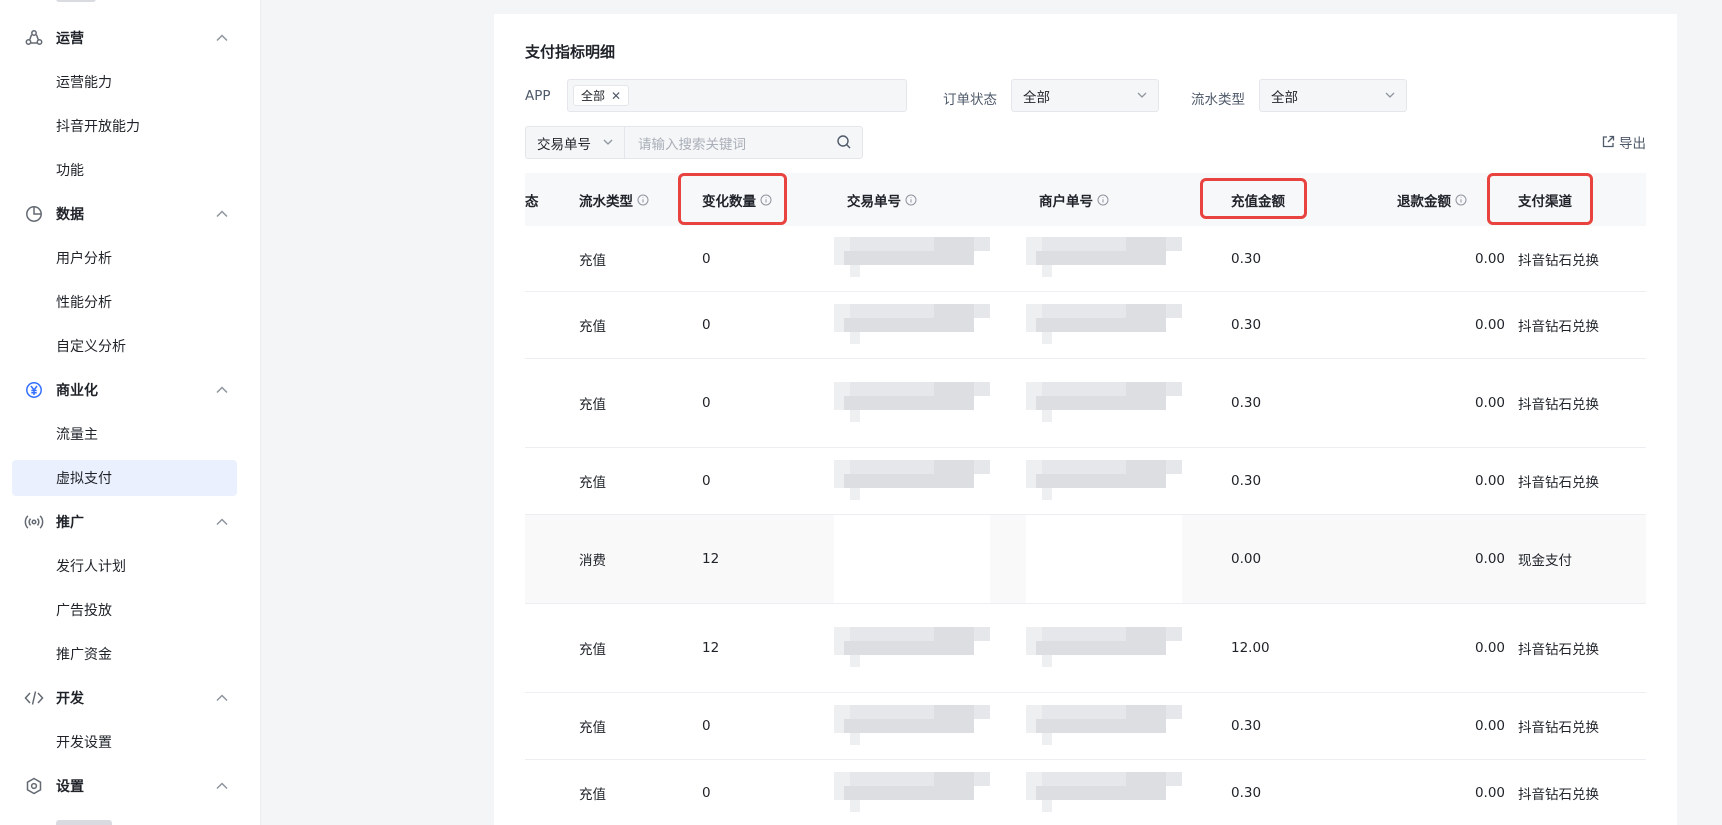  I want to click on col-header-change-qty: 变化数量, so click(737, 199).